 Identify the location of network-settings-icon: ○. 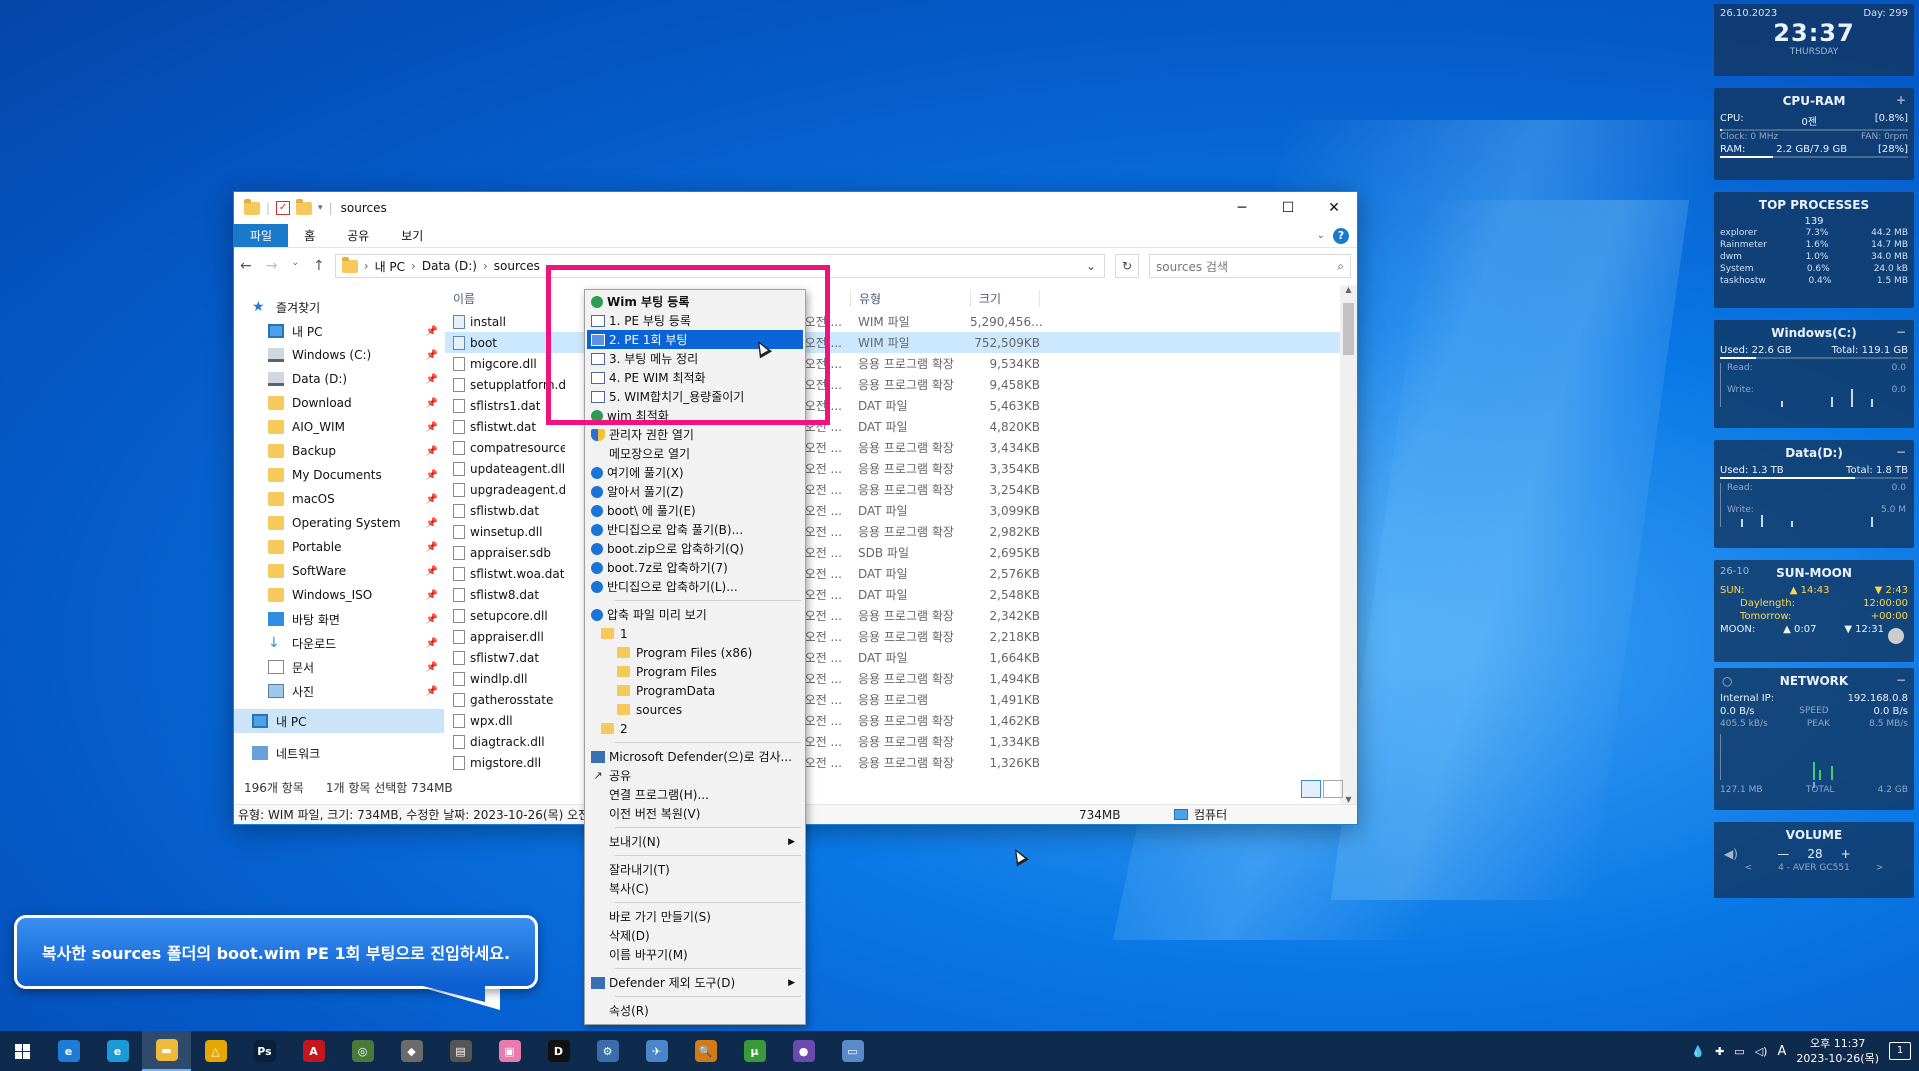
(1727, 681).